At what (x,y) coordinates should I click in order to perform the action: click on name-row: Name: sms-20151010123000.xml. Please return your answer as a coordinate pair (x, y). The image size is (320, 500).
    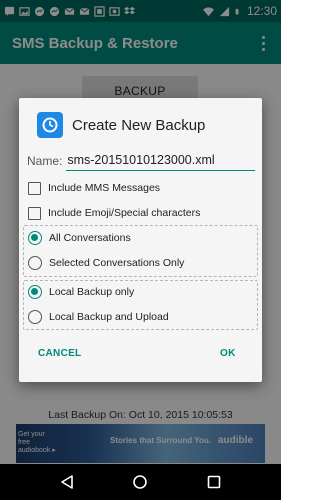
    Looking at the image, I should click on (141, 161).